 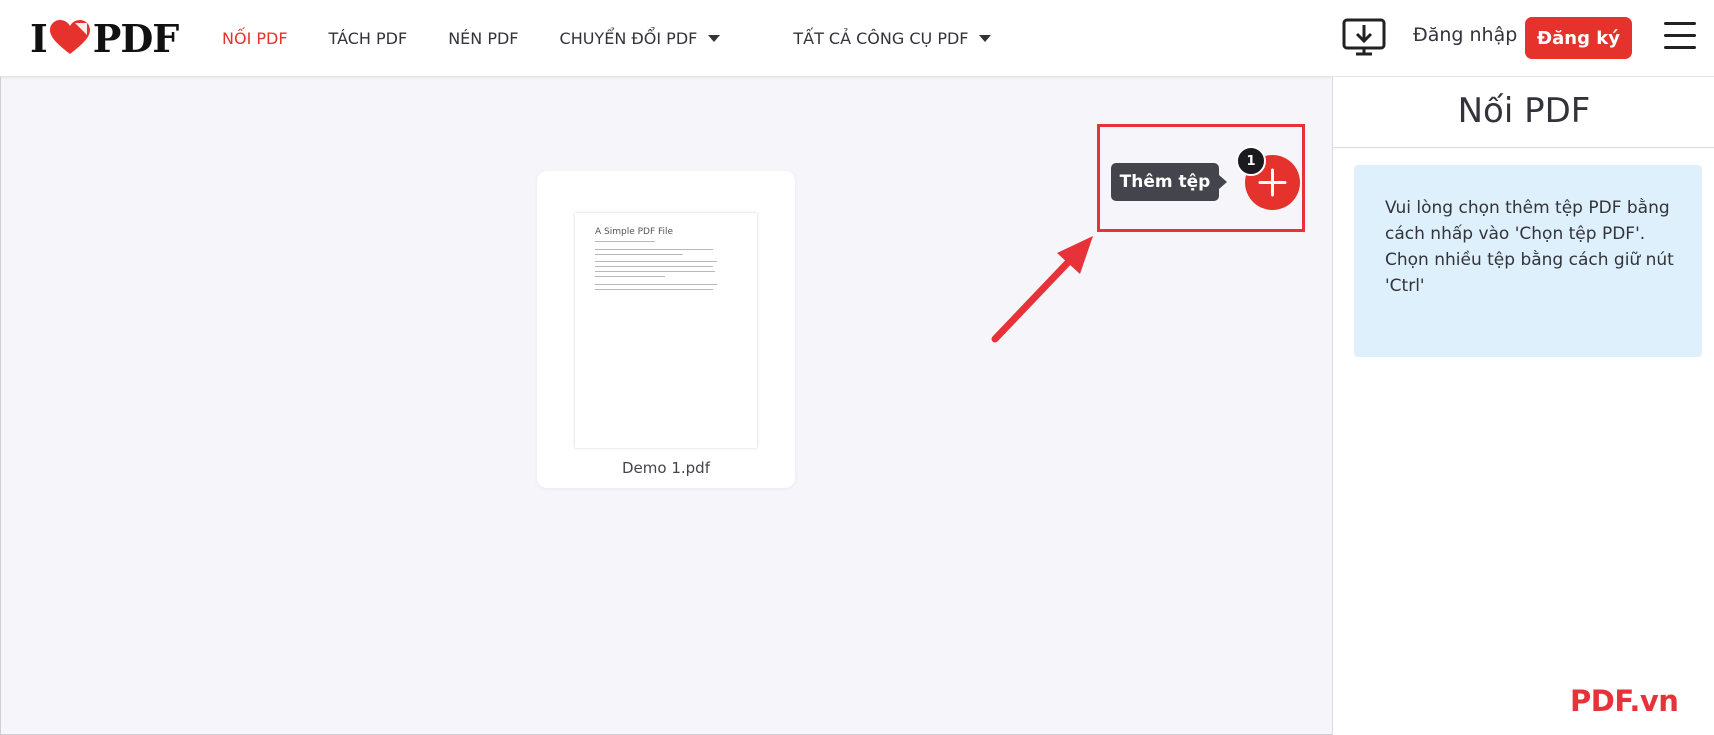 I want to click on pdf-thumbnail: A Simple PDF File, so click(x=666, y=330).